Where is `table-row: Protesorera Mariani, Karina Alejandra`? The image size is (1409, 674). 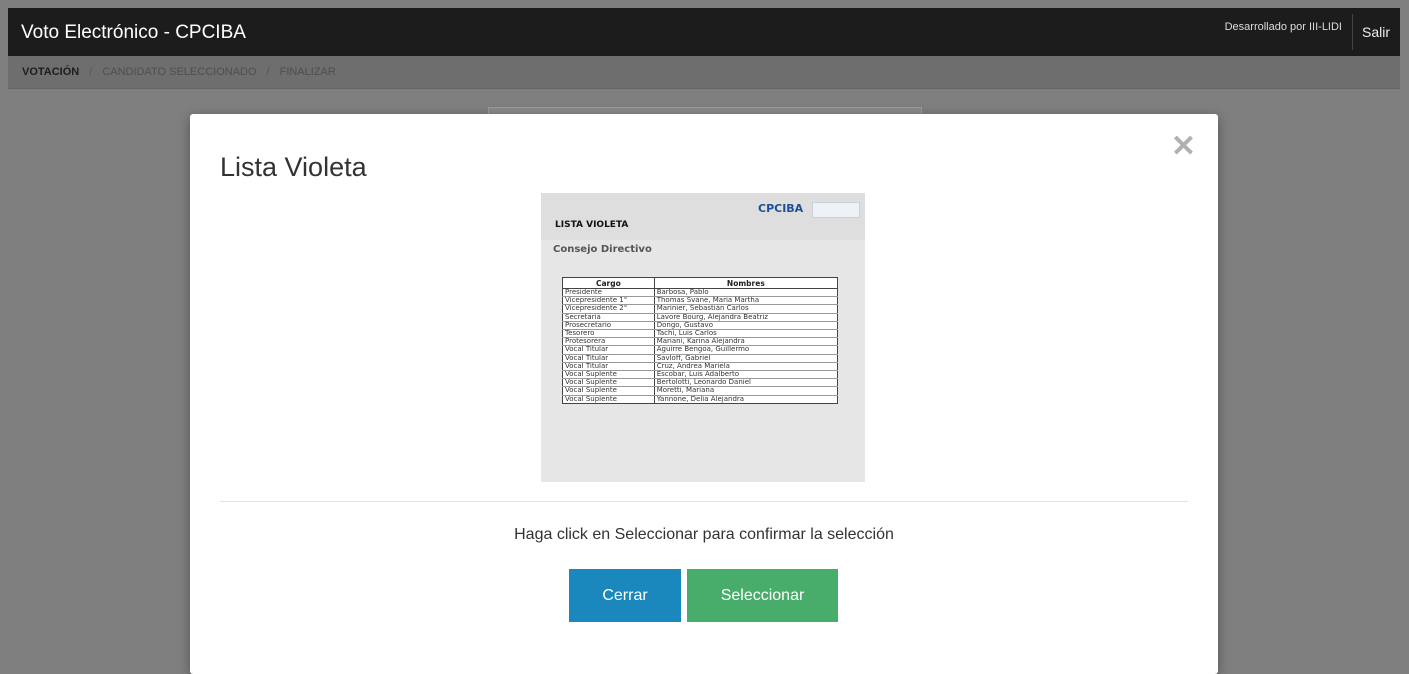 table-row: Protesorera Mariani, Karina Alejandra is located at coordinates (700, 342).